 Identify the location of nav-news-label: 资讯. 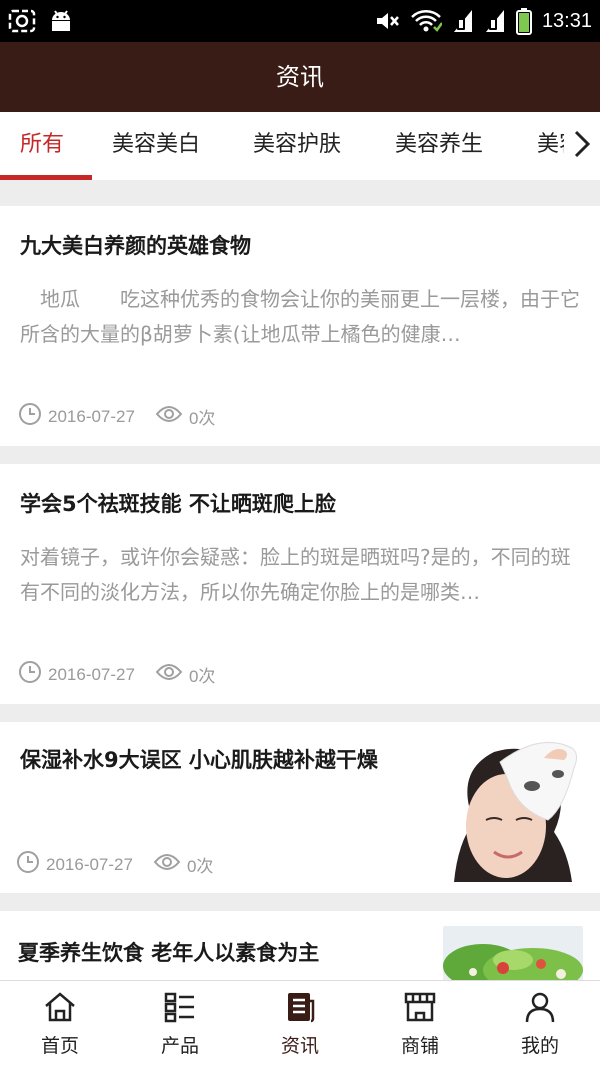
(299, 1046).